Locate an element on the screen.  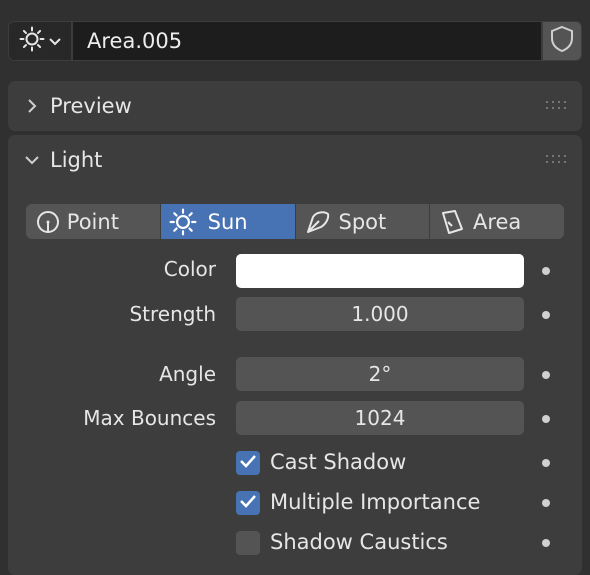
light-type-dropdown is located at coordinates (40, 41).